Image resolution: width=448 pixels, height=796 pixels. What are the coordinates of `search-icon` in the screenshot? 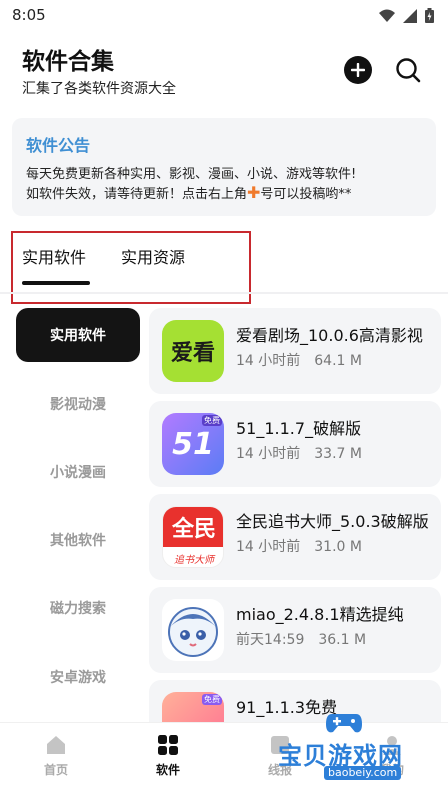 It's located at (408, 70).